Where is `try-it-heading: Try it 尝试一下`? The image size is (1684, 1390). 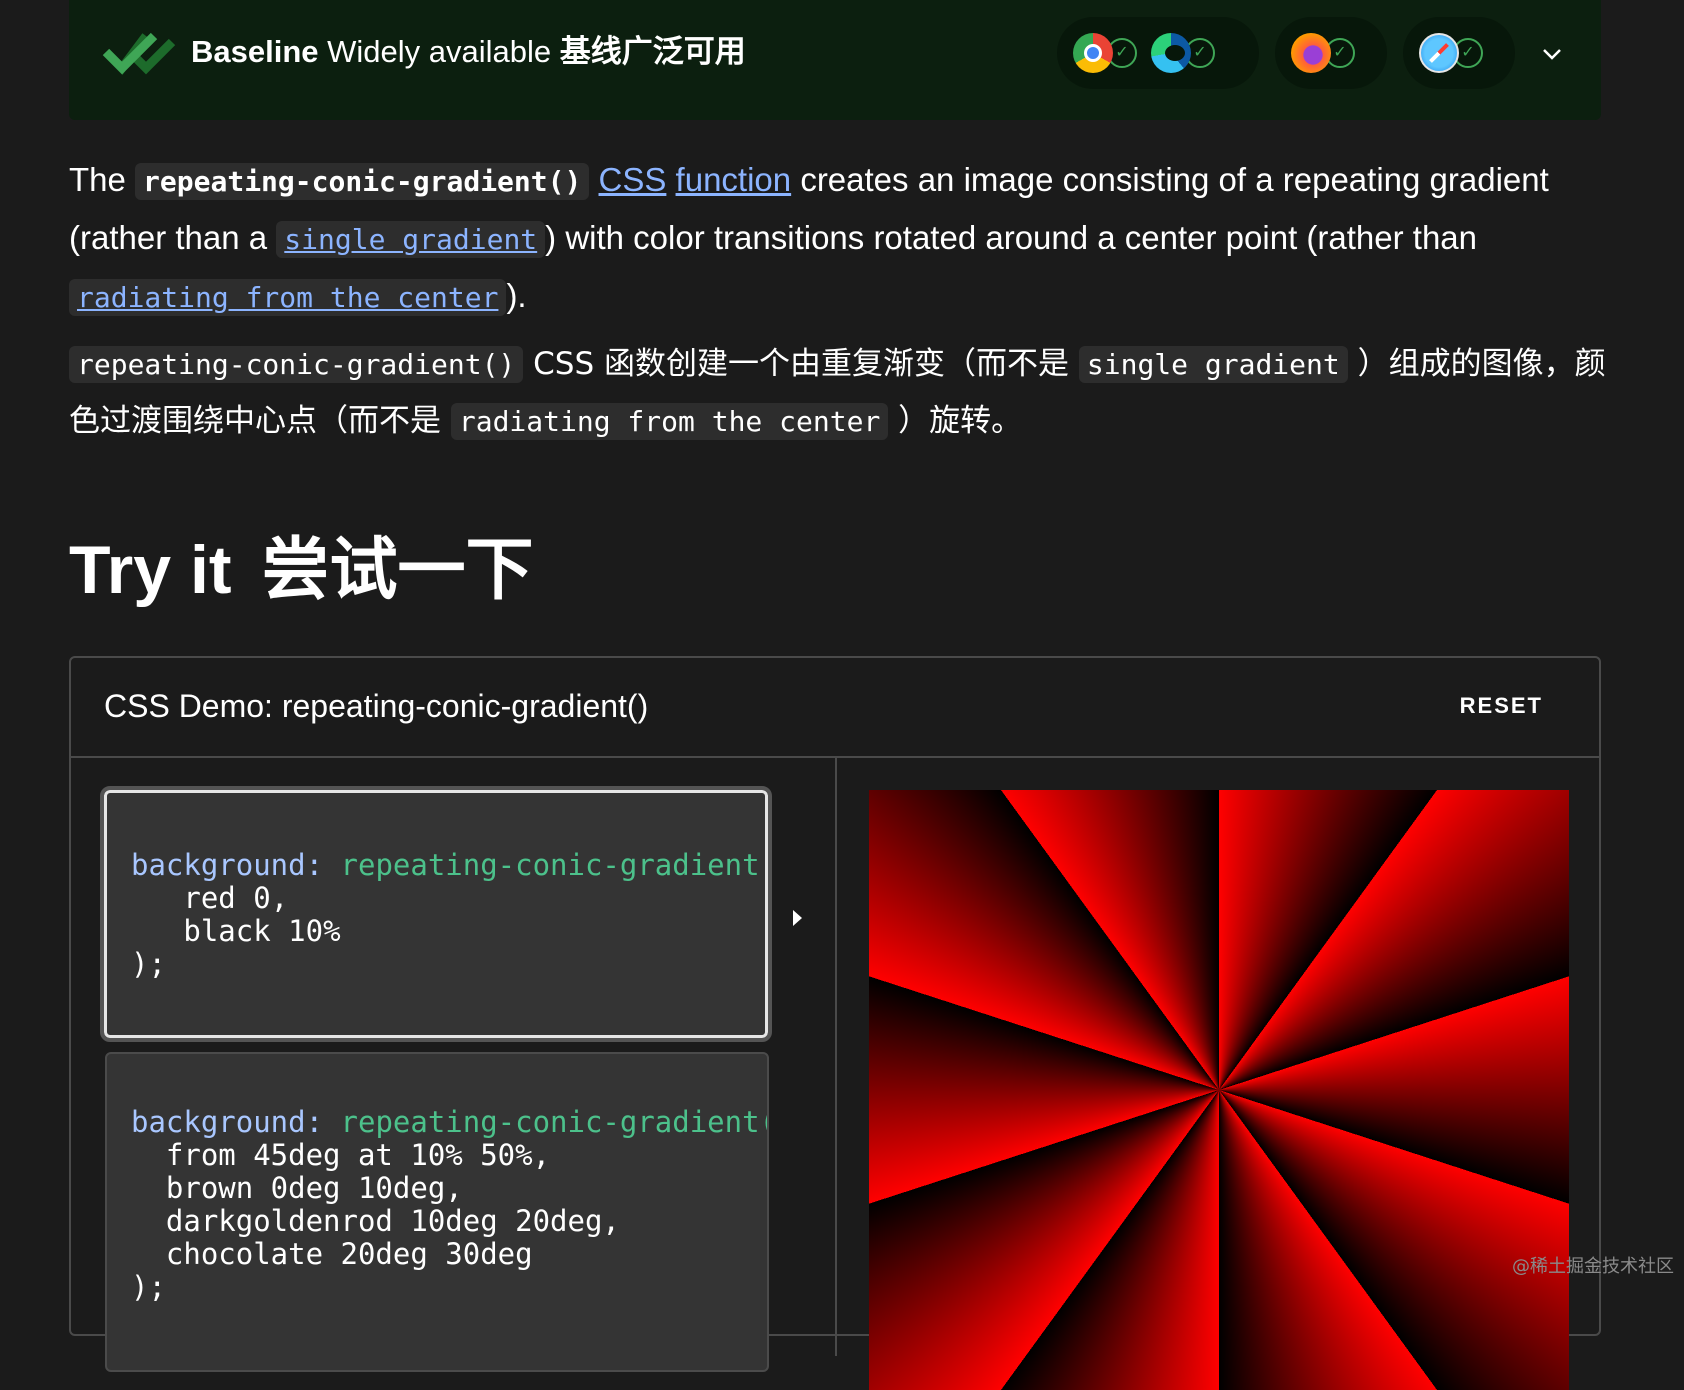
try-it-heading: Try it 尝试一下 is located at coordinates (301, 570).